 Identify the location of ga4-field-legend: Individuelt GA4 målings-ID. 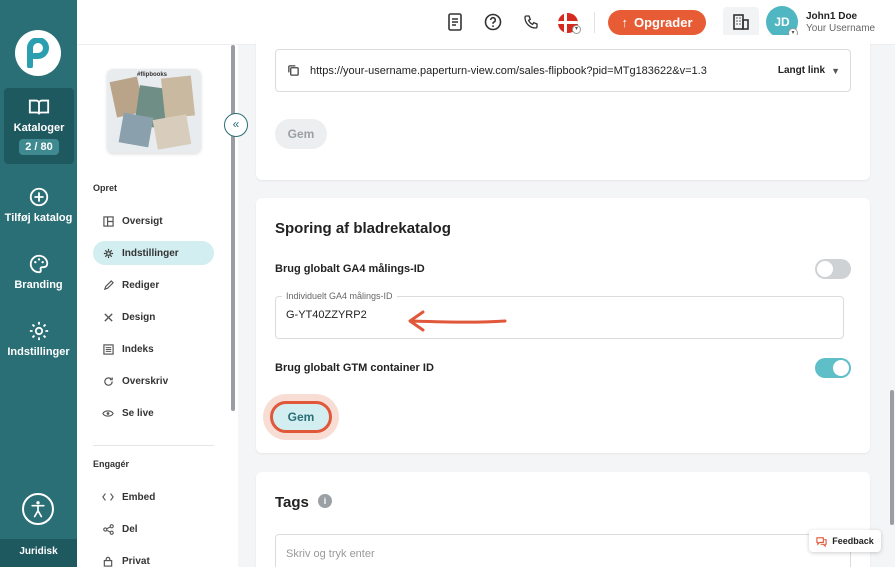
(339, 296).